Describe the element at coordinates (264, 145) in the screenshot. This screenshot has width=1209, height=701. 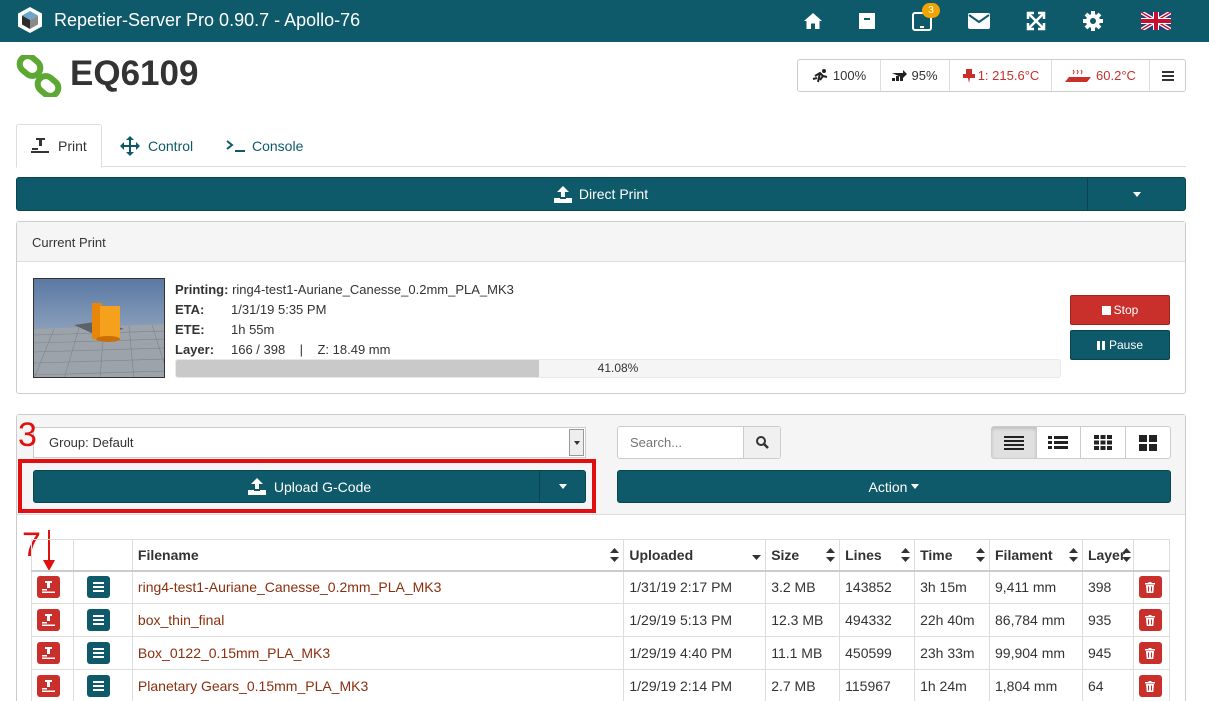
I see `tab-console: Console` at that location.